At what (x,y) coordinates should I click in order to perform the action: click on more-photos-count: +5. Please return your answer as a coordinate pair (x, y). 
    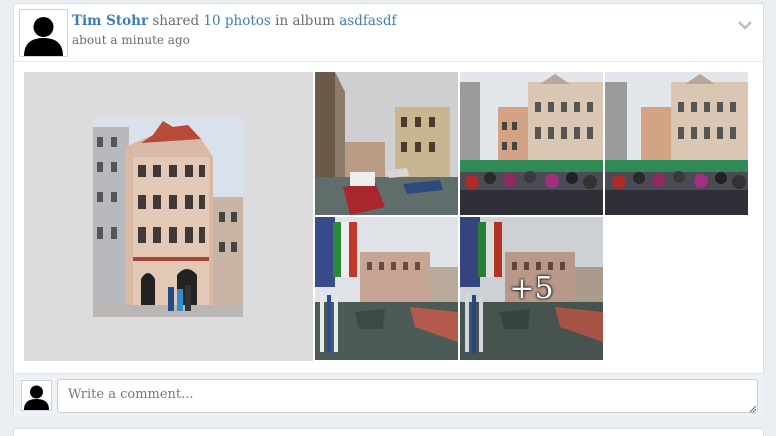
    Looking at the image, I should click on (531, 288).